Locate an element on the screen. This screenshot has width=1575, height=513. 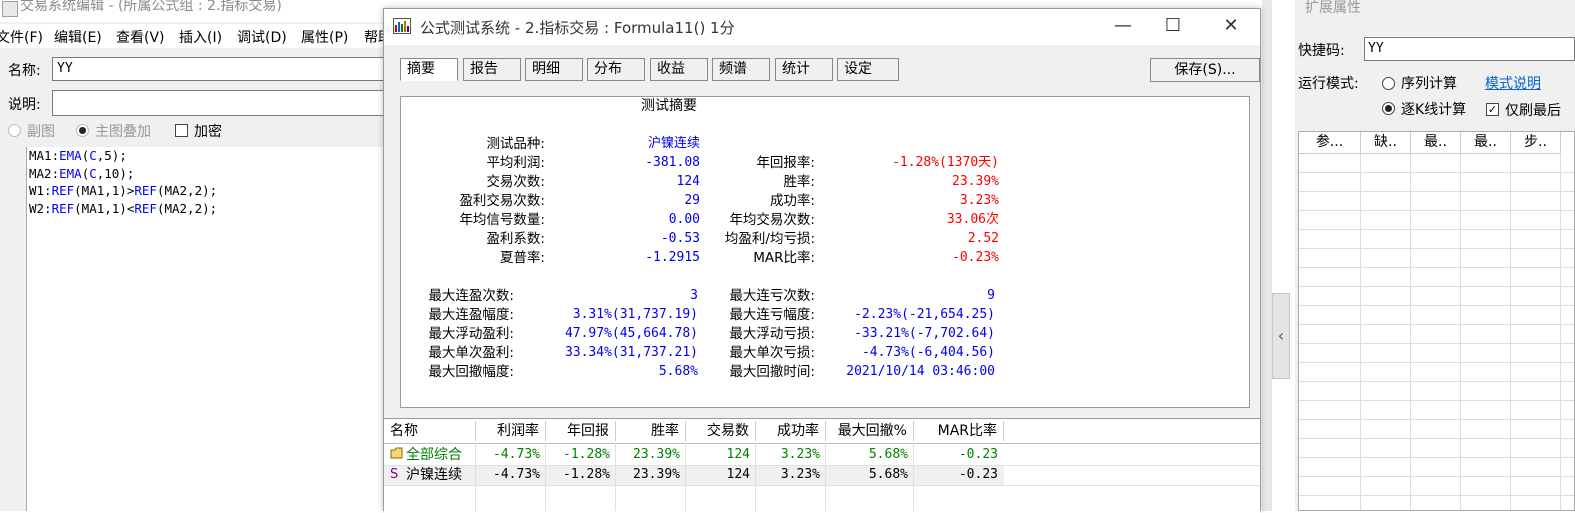
dialog-title: 公式测试系统 - 2.指标交易 : Formula11() 1分 is located at coordinates (577, 28).